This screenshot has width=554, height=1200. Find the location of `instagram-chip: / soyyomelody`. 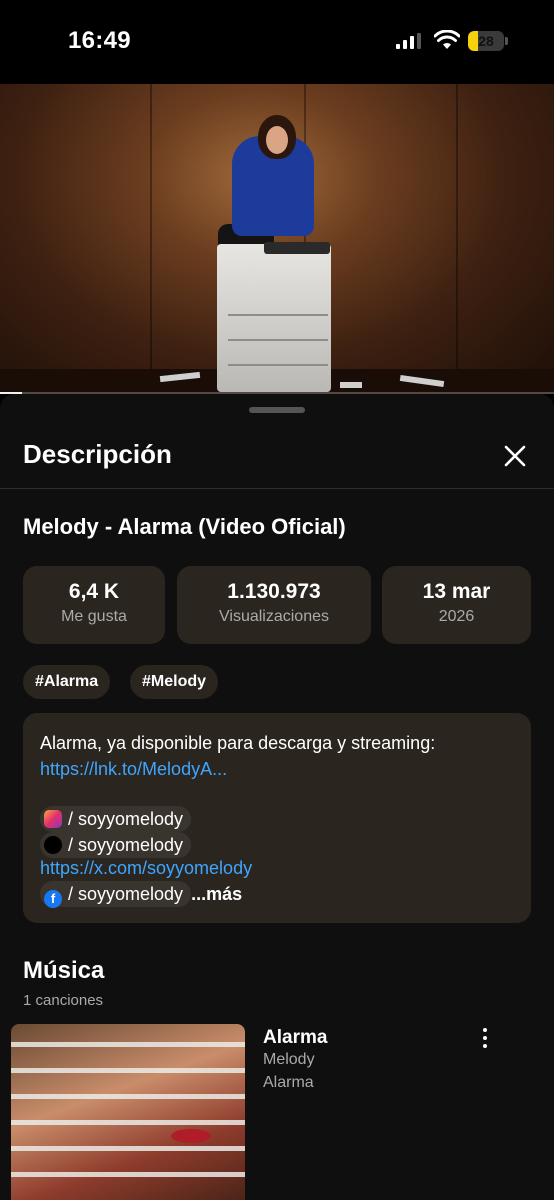

instagram-chip: / soyyomelody is located at coordinates (116, 819).